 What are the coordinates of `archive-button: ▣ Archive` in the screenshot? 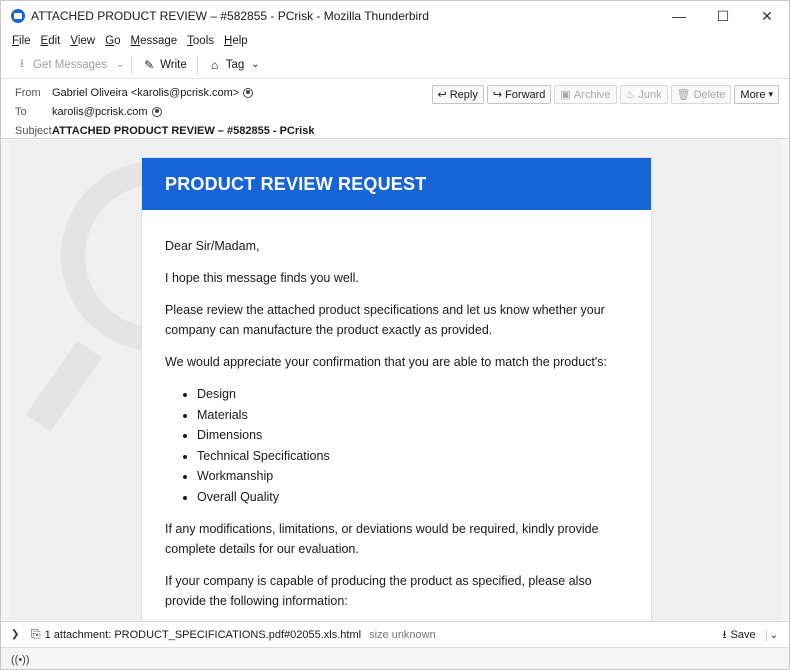 It's located at (585, 94).